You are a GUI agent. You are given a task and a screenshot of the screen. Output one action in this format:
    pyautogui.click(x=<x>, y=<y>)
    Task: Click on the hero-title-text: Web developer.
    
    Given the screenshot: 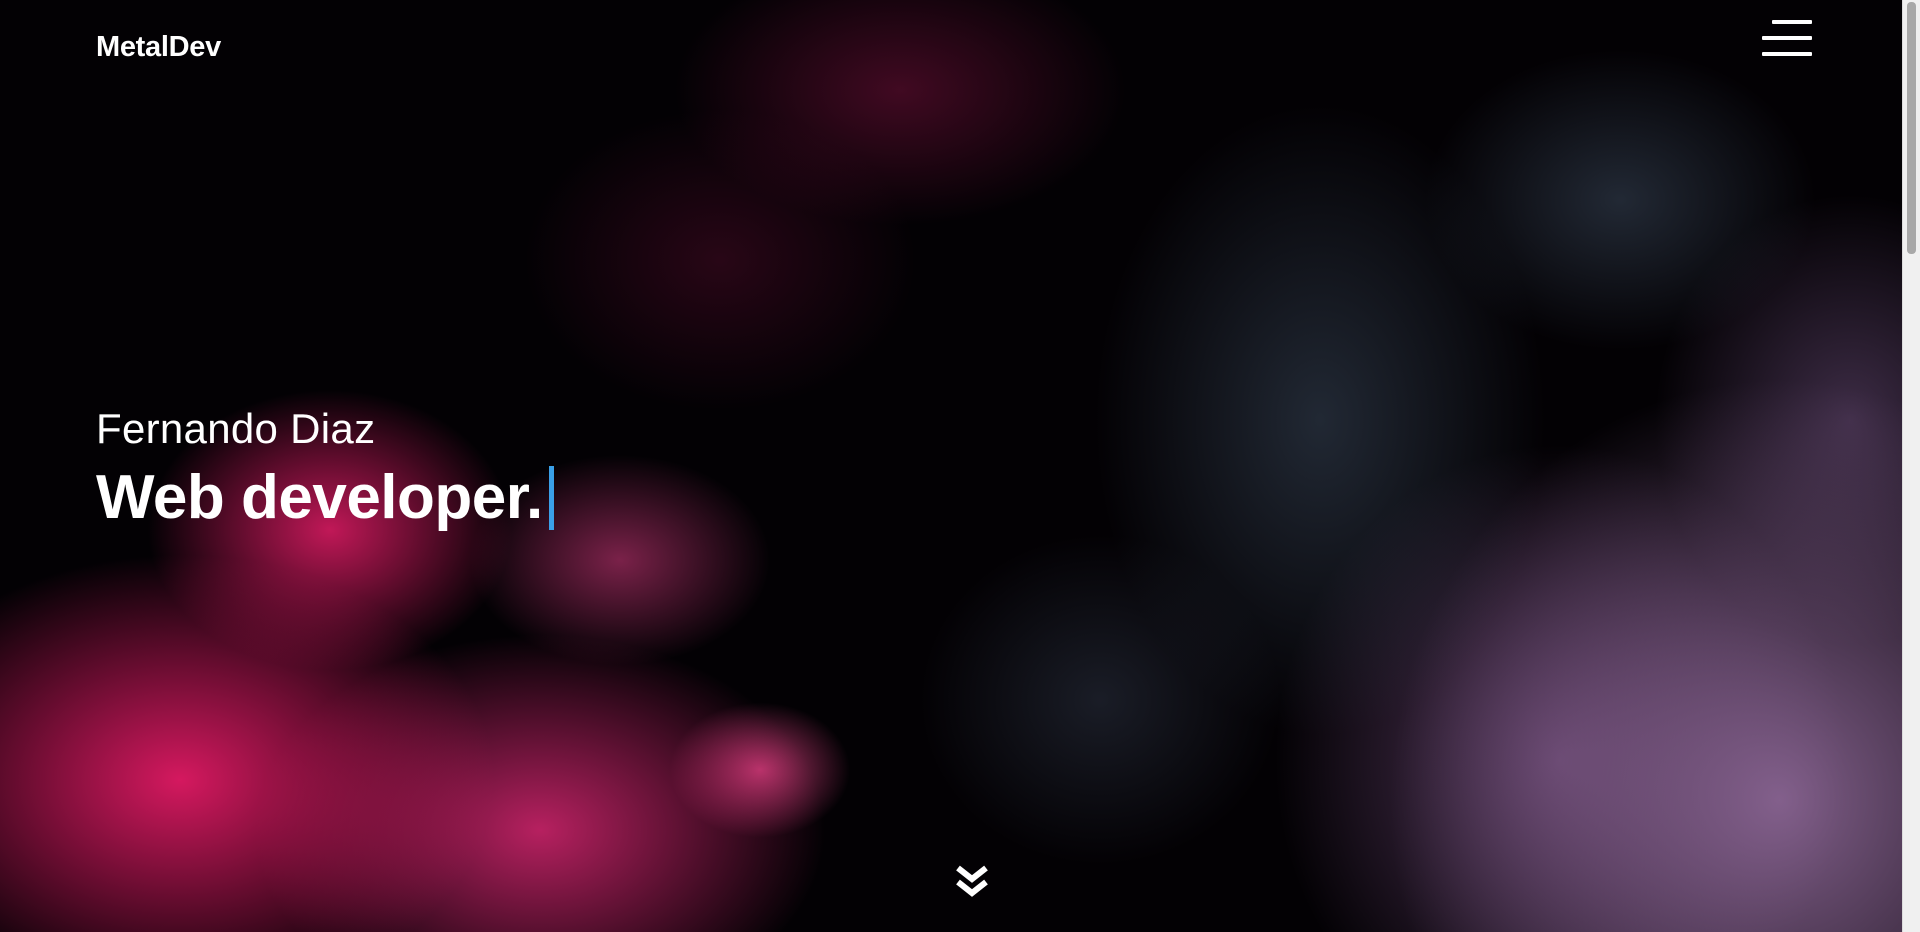 What is the action you would take?
    pyautogui.click(x=319, y=497)
    